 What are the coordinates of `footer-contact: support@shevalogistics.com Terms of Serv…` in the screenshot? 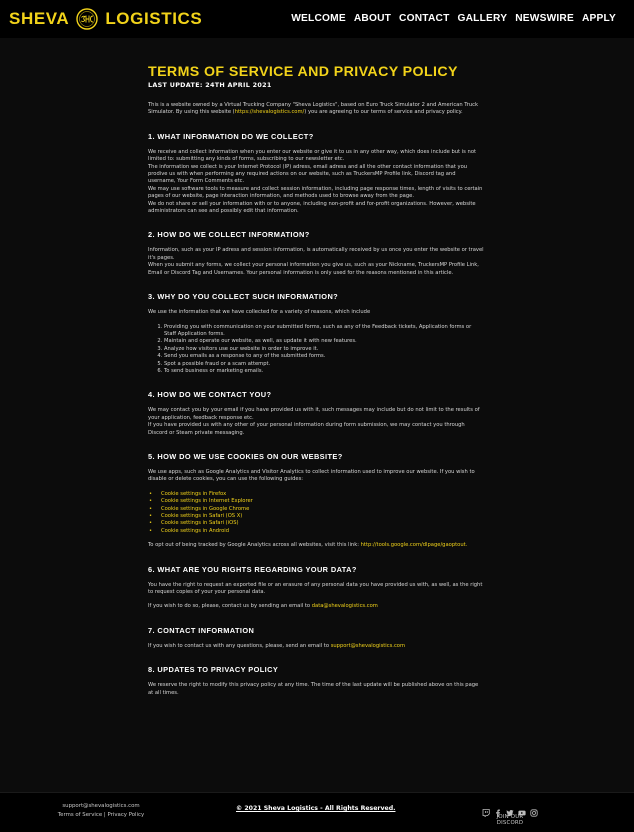 It's located at (101, 811).